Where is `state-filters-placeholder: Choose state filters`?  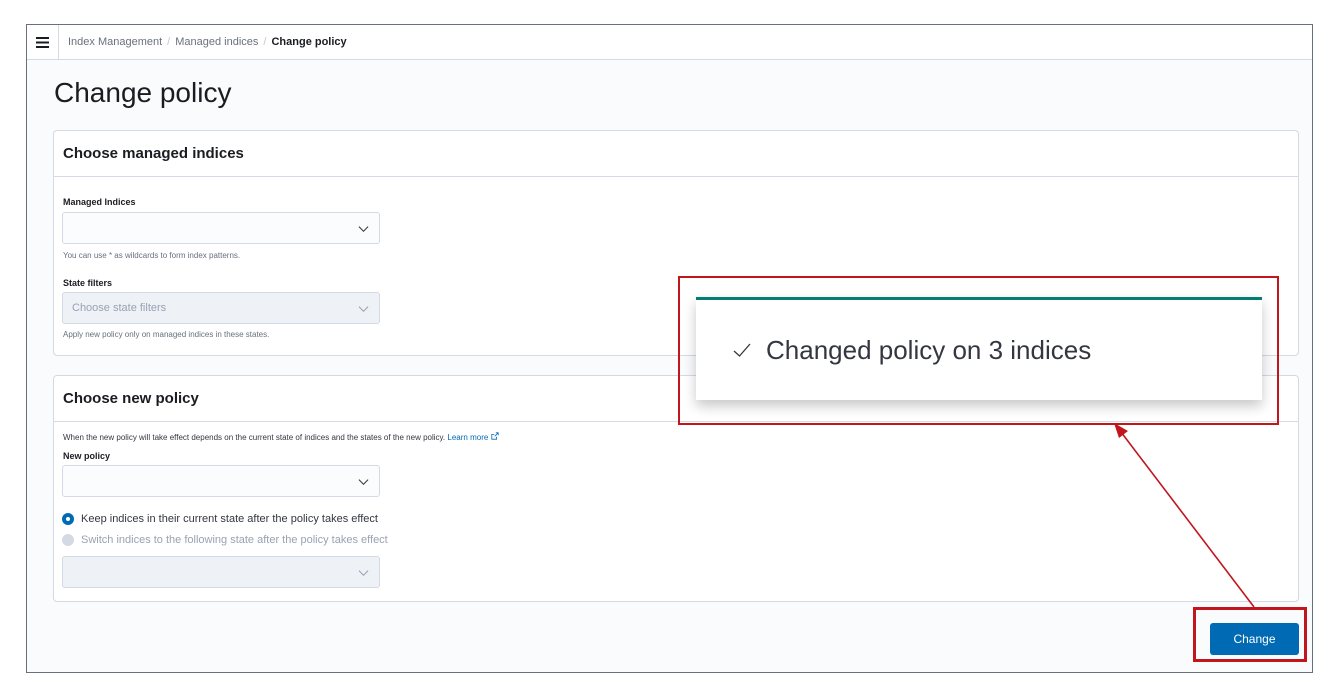 state-filters-placeholder: Choose state filters is located at coordinates (119, 308).